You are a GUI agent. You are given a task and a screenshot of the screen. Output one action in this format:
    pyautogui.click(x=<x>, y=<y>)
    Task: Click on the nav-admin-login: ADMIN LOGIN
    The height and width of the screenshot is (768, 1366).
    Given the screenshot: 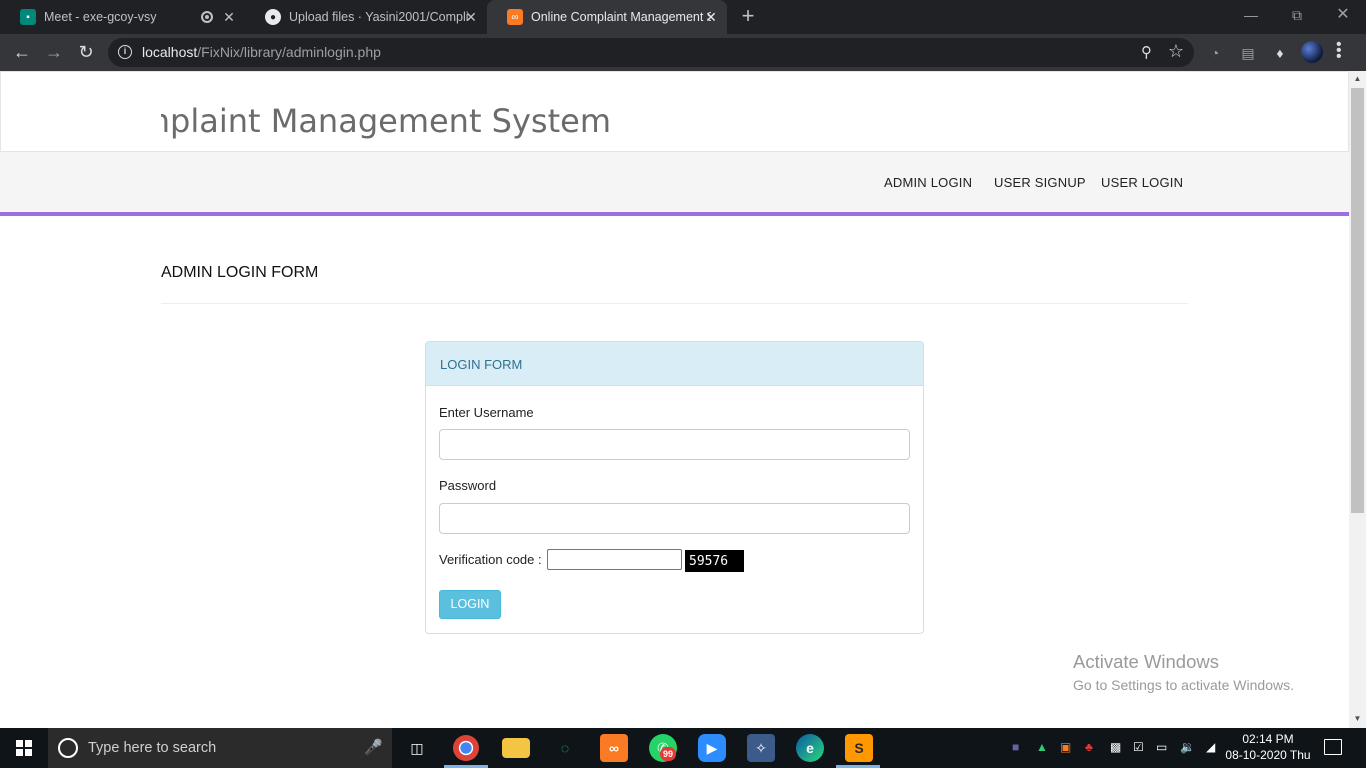 What is the action you would take?
    pyautogui.click(x=928, y=182)
    